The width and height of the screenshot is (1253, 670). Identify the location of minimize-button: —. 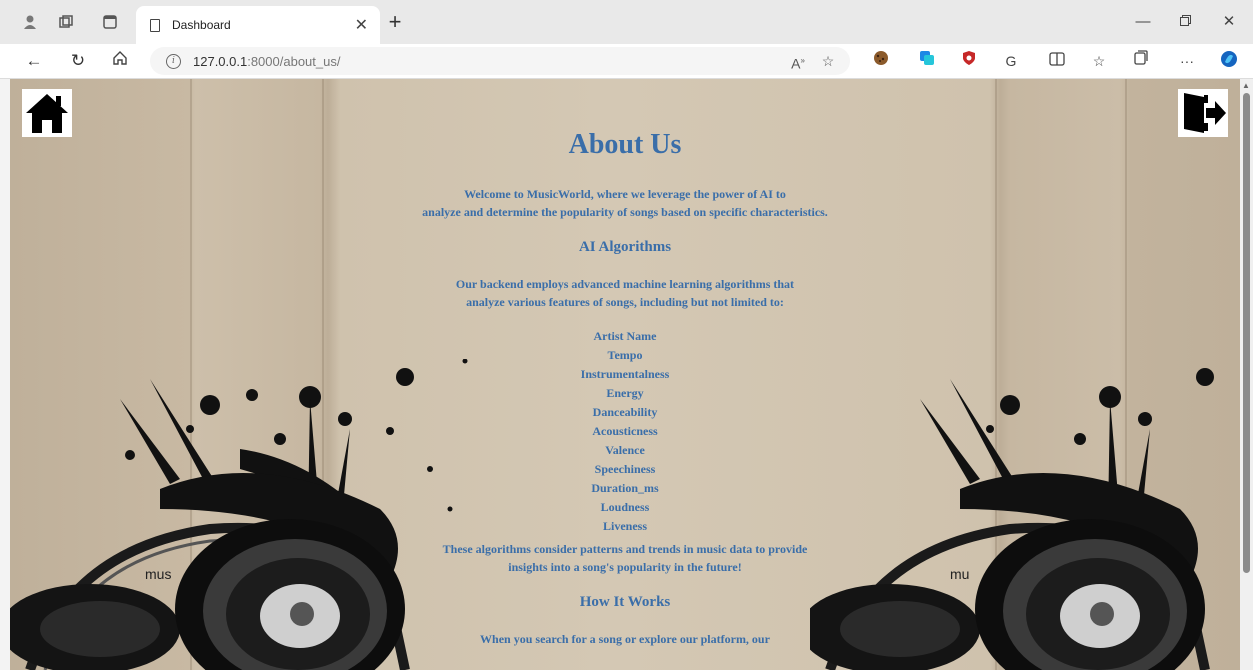
(1143, 22).